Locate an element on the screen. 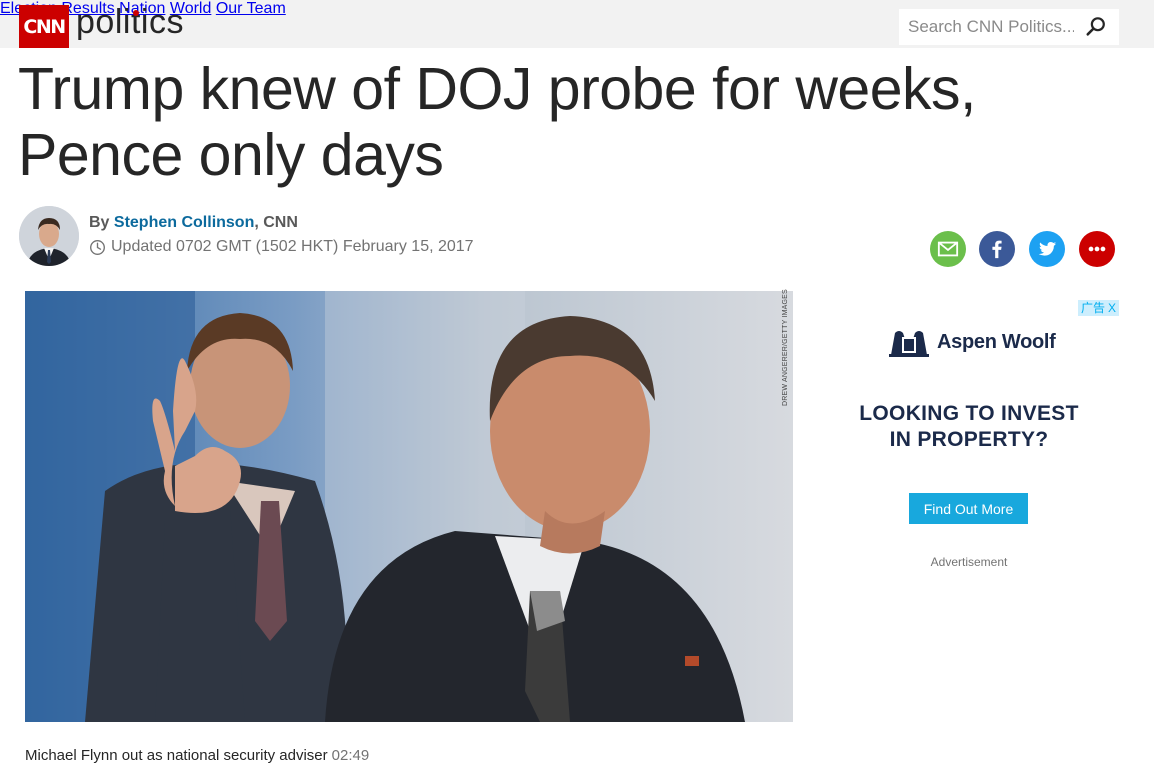 This screenshot has width=1154, height=767. section-name-part: ics is located at coordinates (162, 22).